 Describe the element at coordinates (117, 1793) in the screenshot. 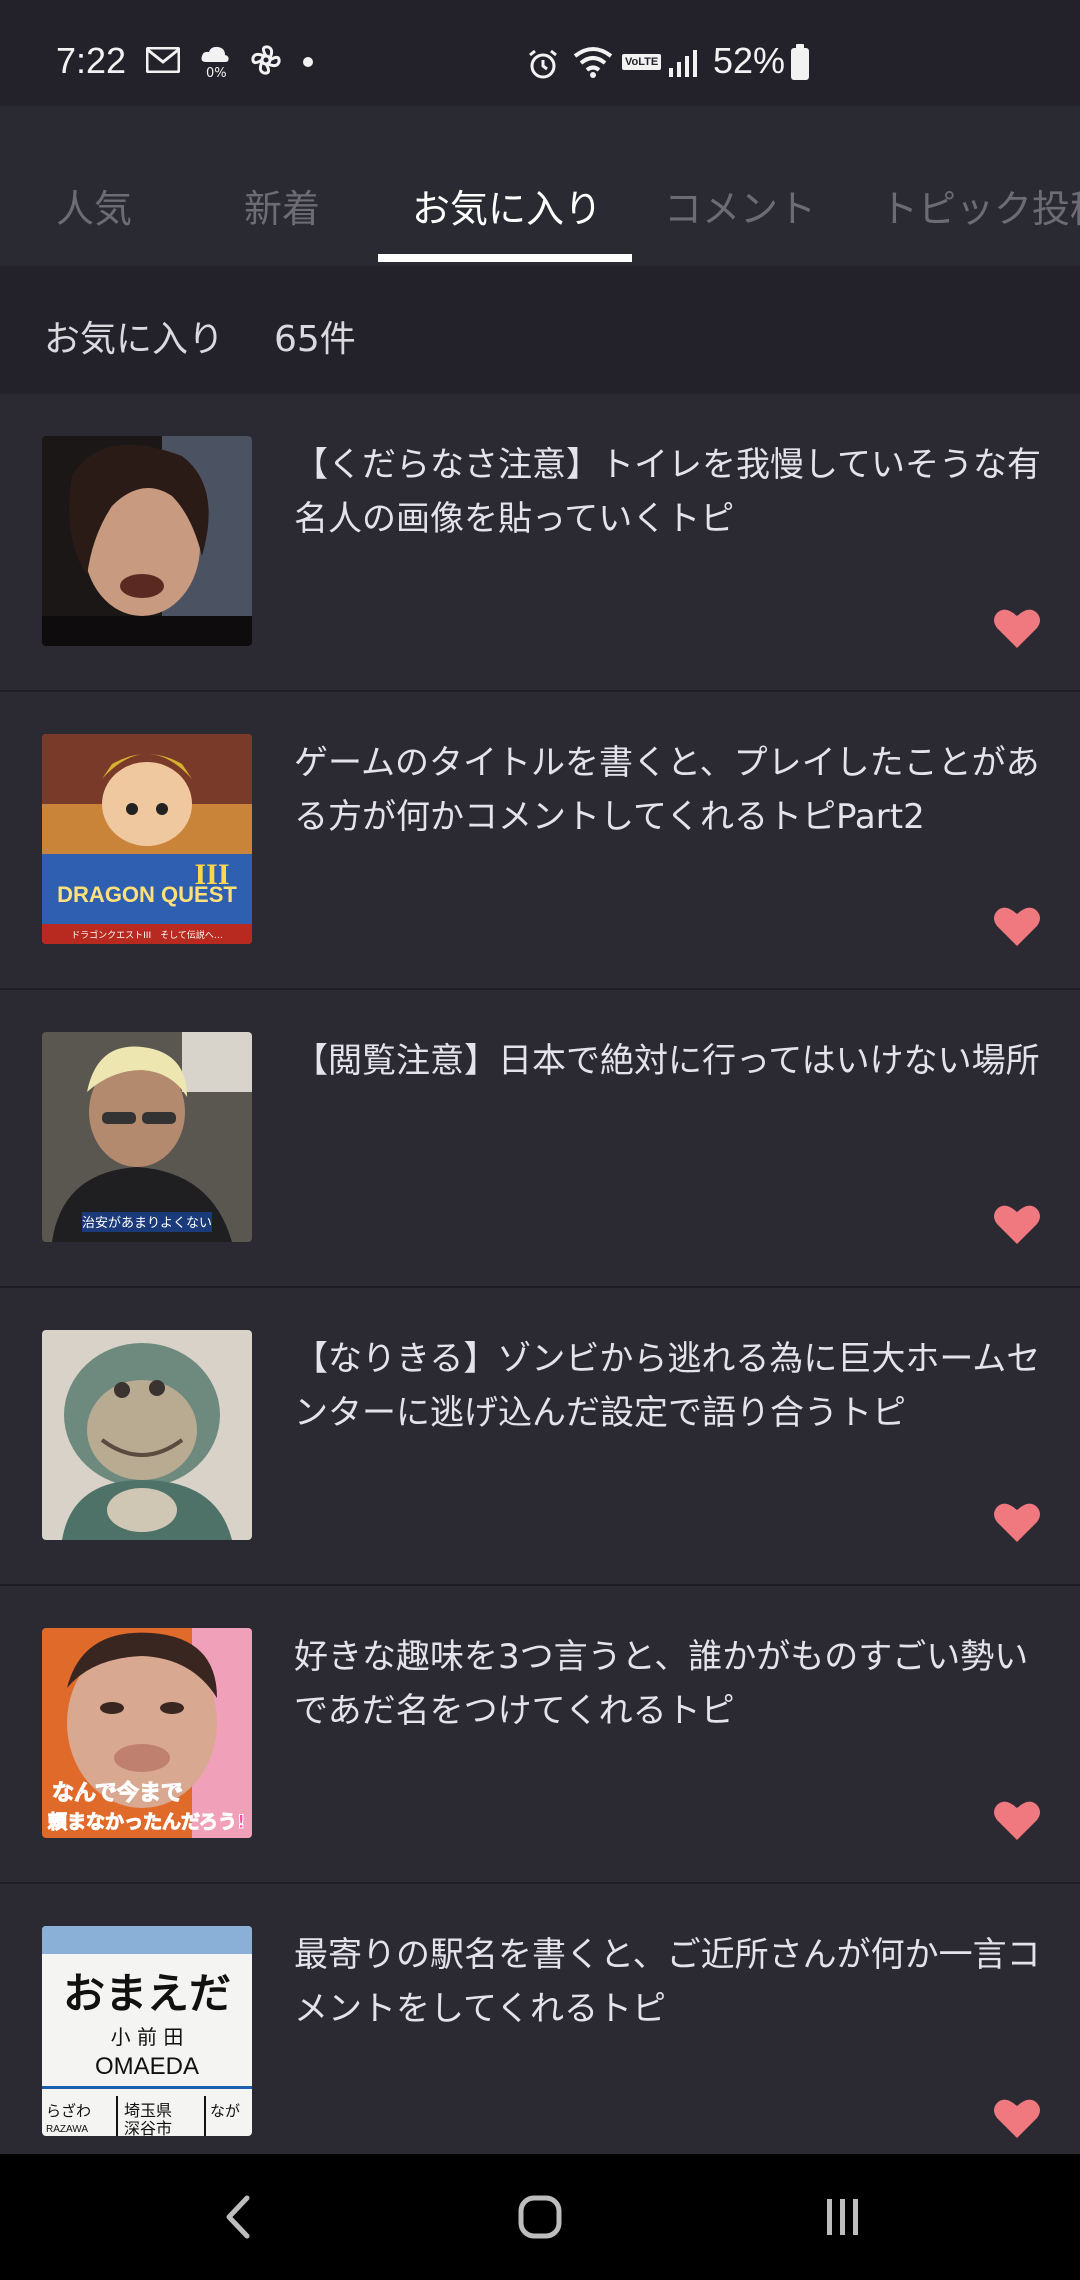

I see `caption-line1: なんで今まで` at that location.